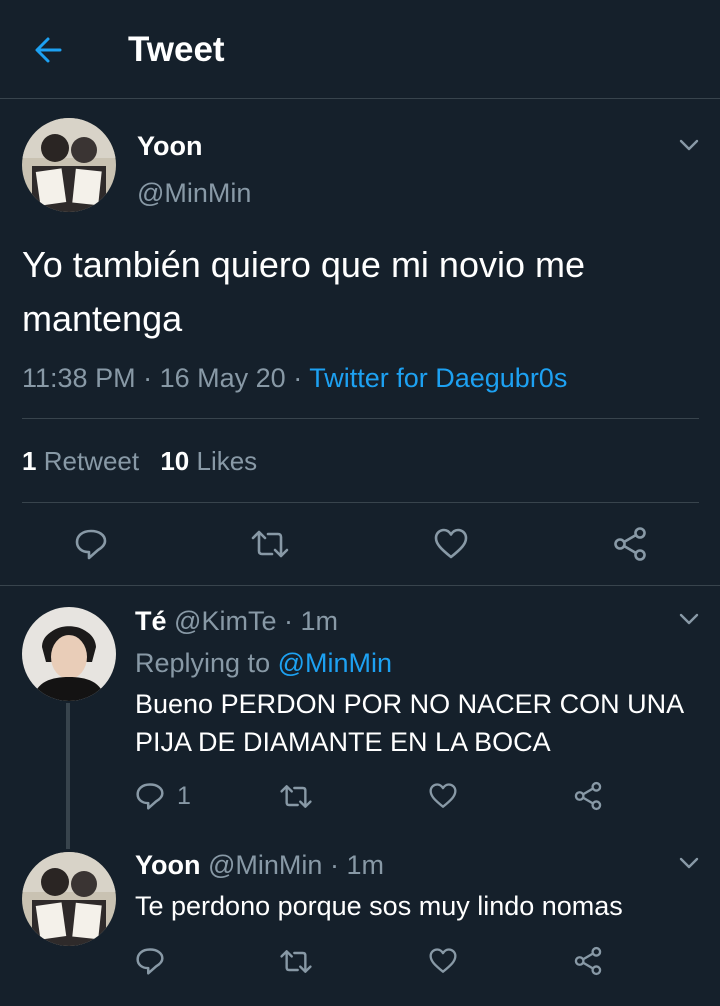  What do you see at coordinates (102, 318) in the screenshot?
I see `tweet-text-line-2: mantenga` at bounding box center [102, 318].